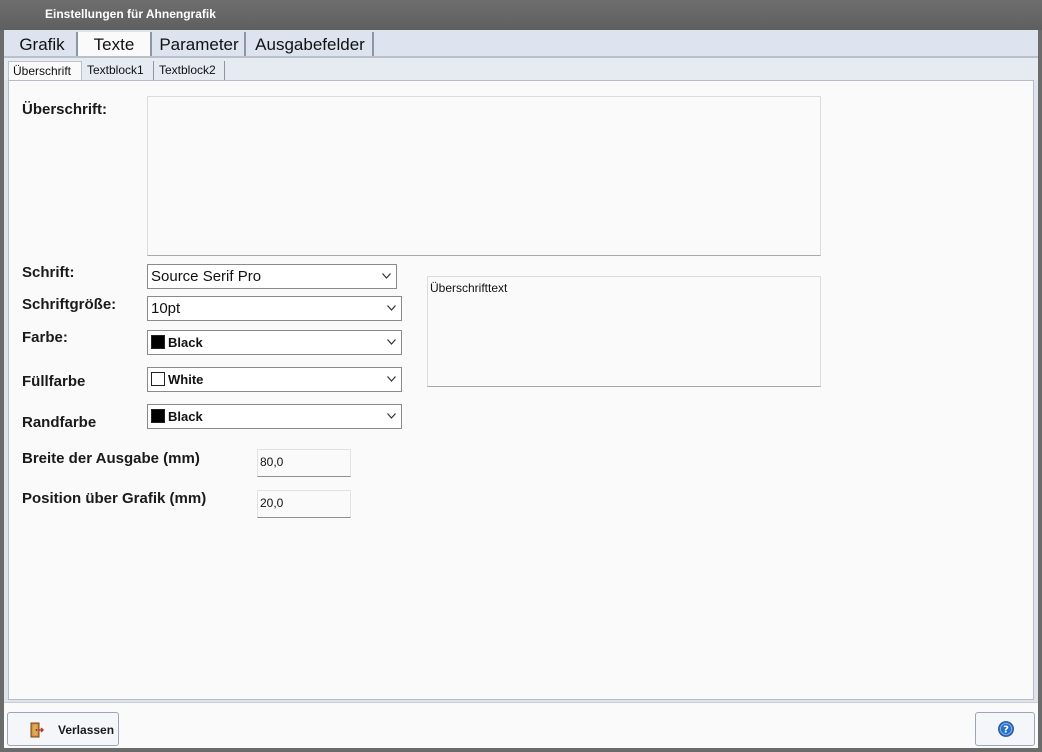 This screenshot has height=752, width=1042. What do you see at coordinates (158, 342) in the screenshot?
I see `color-swatch` at bounding box center [158, 342].